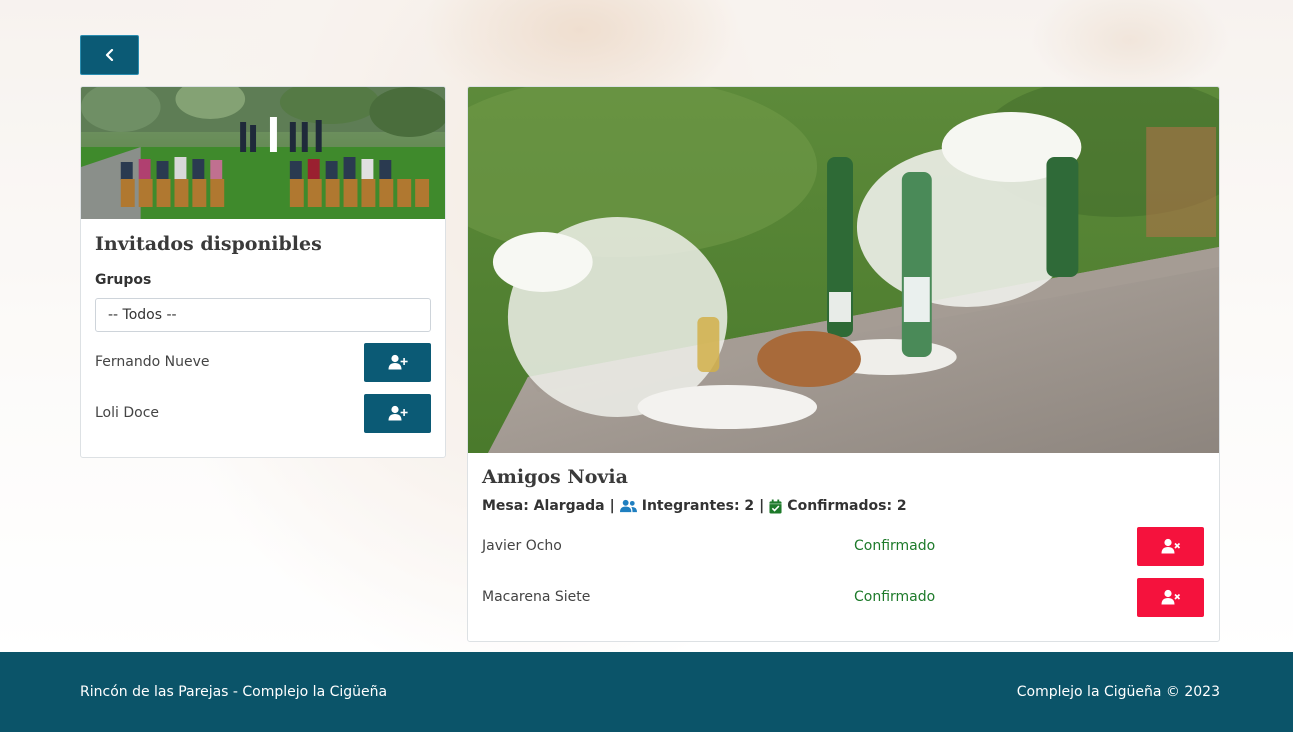 This screenshot has width=1293, height=732. I want to click on back-button, so click(109, 55).